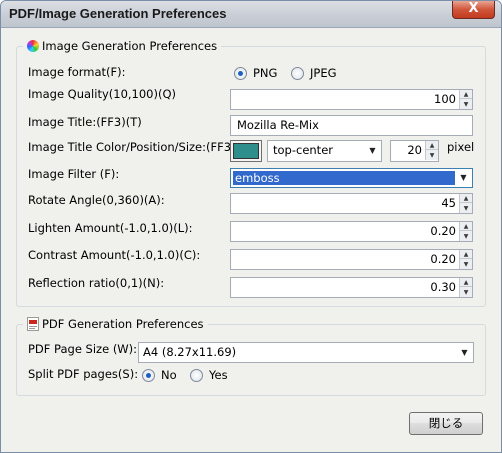  I want to click on title-color-swatch, so click(246, 151).